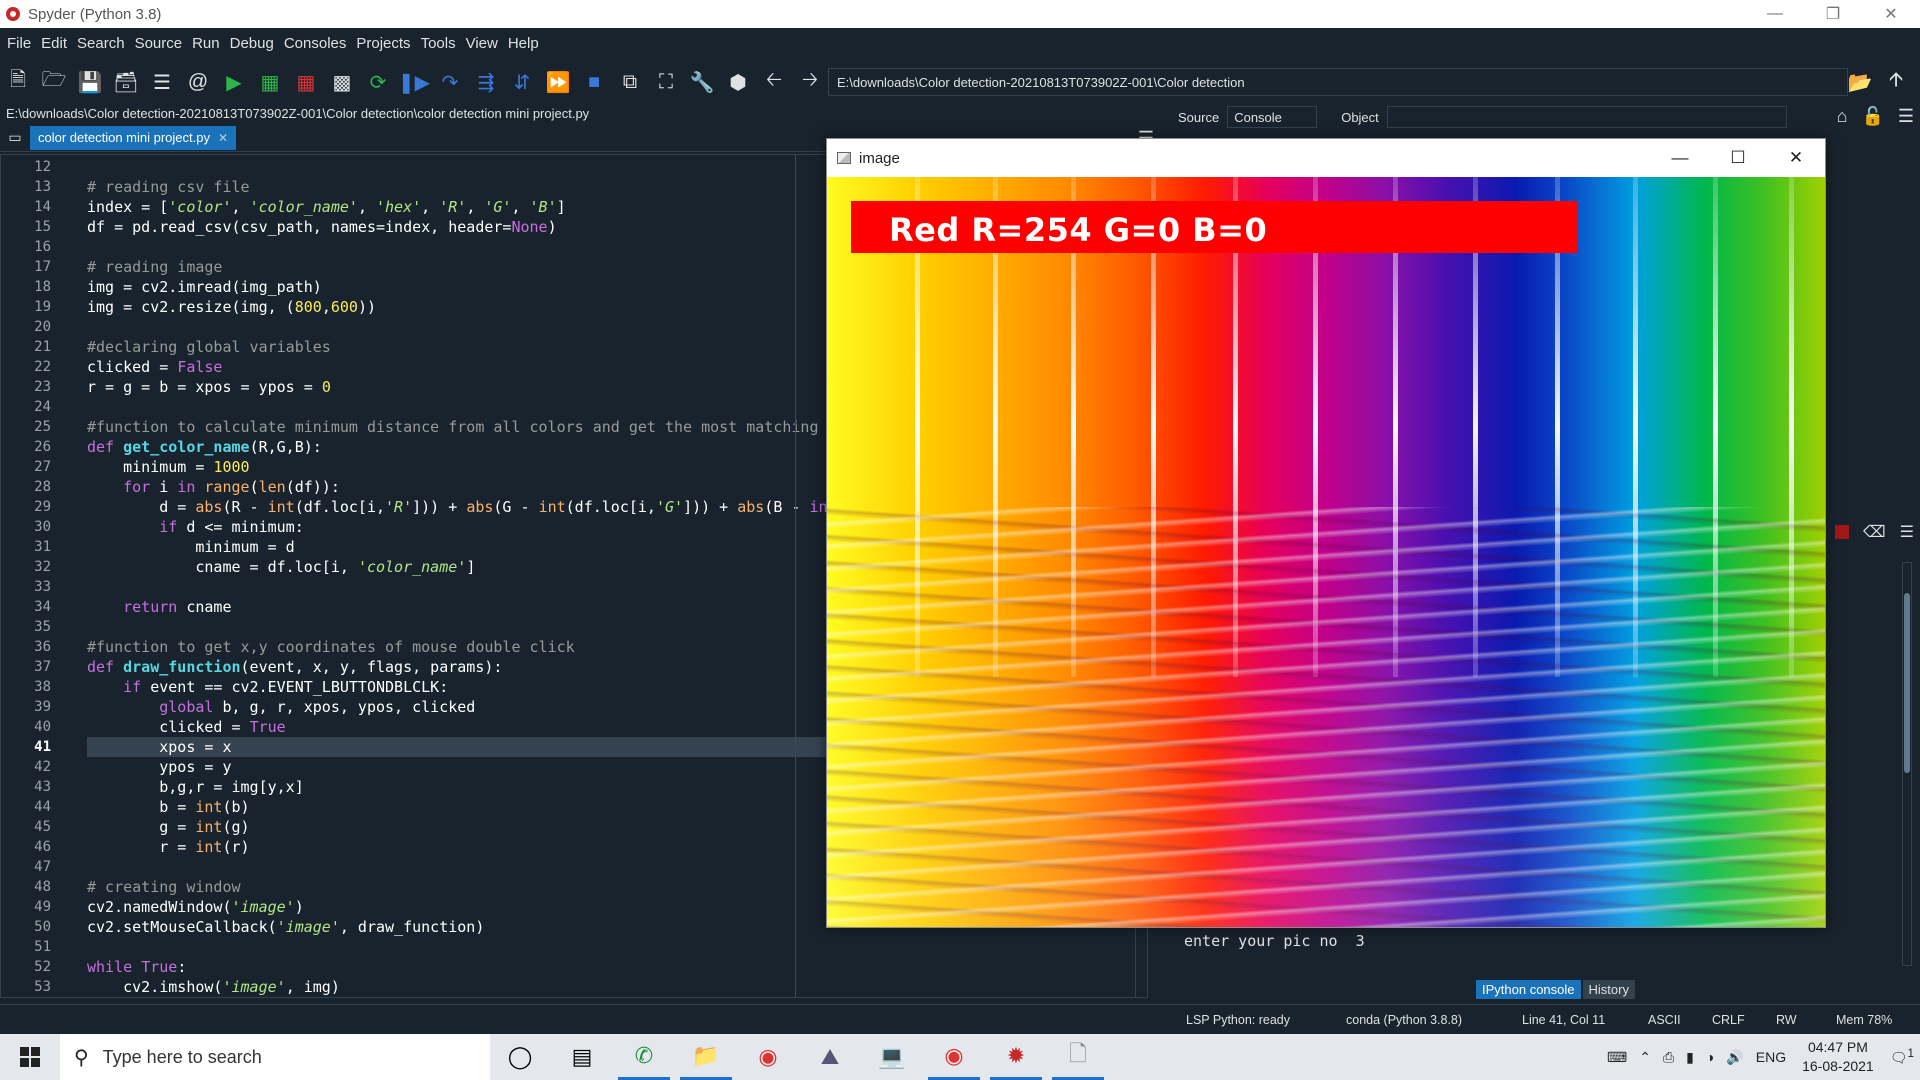 Image resolution: width=1920 pixels, height=1080 pixels. I want to click on code-line: while True:, so click(136, 967).